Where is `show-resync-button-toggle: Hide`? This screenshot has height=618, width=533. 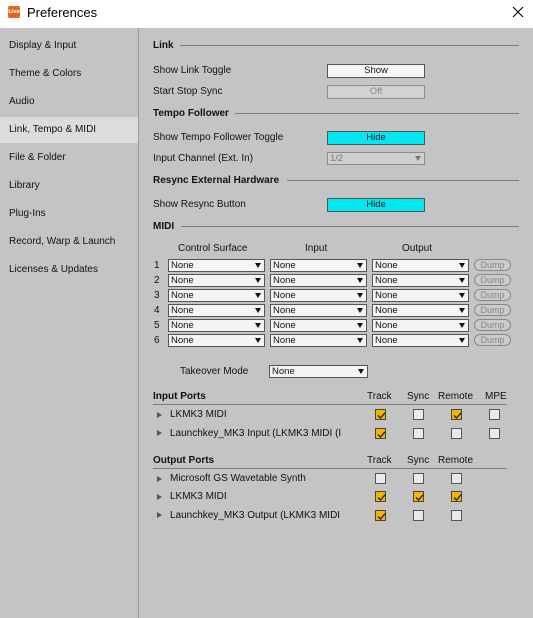 show-resync-button-toggle: Hide is located at coordinates (376, 205).